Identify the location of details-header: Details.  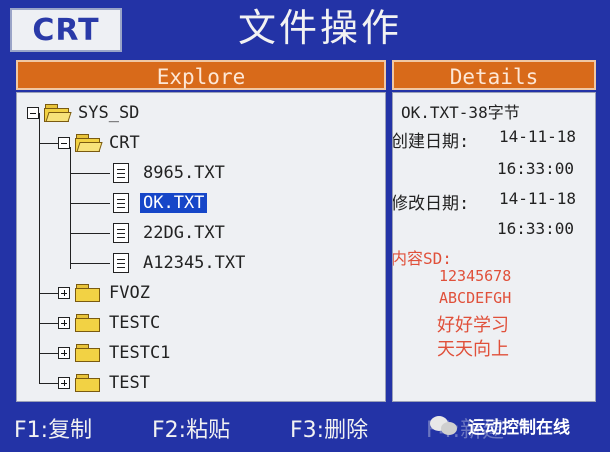
(494, 75).